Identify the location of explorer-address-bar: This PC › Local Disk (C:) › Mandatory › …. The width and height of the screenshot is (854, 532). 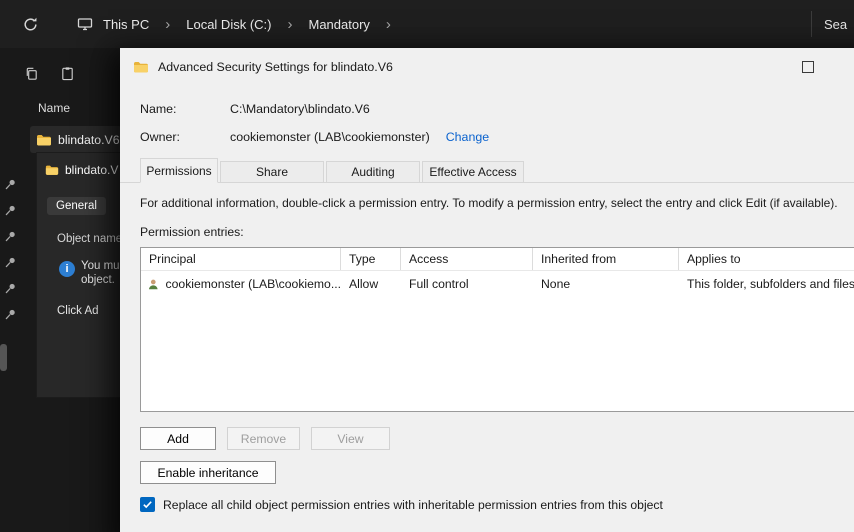
(427, 24).